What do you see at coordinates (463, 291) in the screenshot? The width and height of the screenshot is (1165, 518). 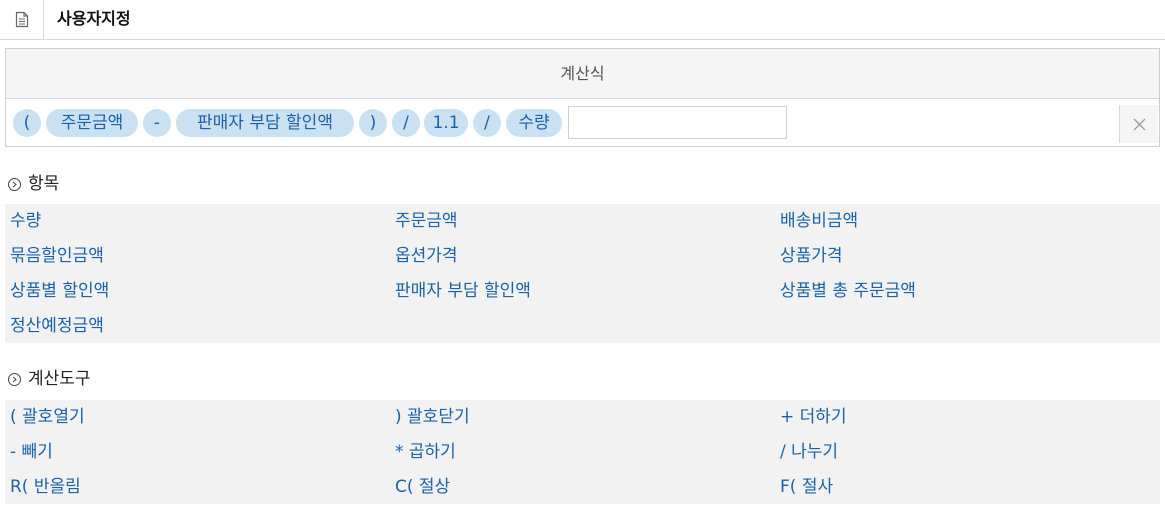 I see `item-link: 판매자 부담 할인액` at bounding box center [463, 291].